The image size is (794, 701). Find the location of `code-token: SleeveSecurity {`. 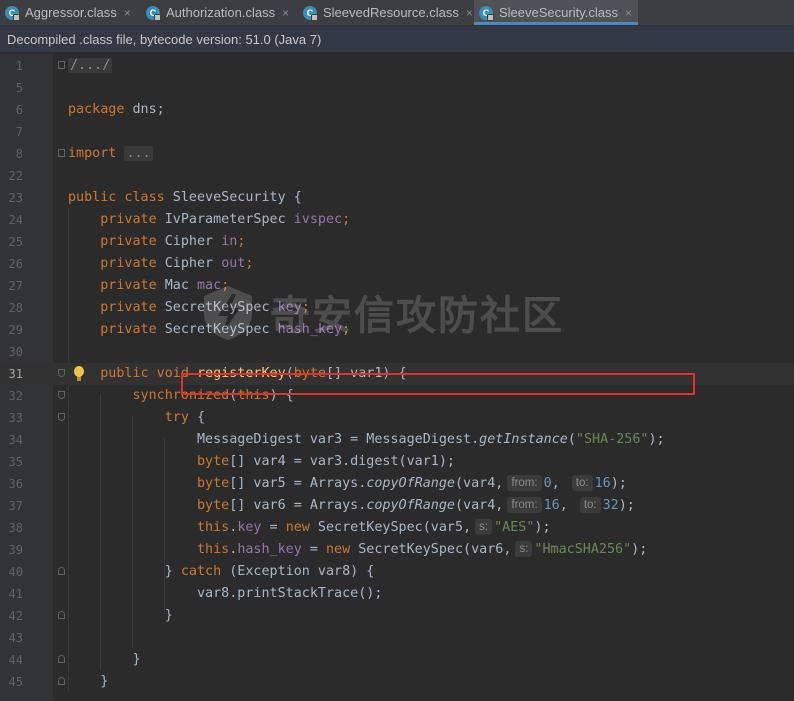

code-token: SleeveSecurity { is located at coordinates (233, 197).